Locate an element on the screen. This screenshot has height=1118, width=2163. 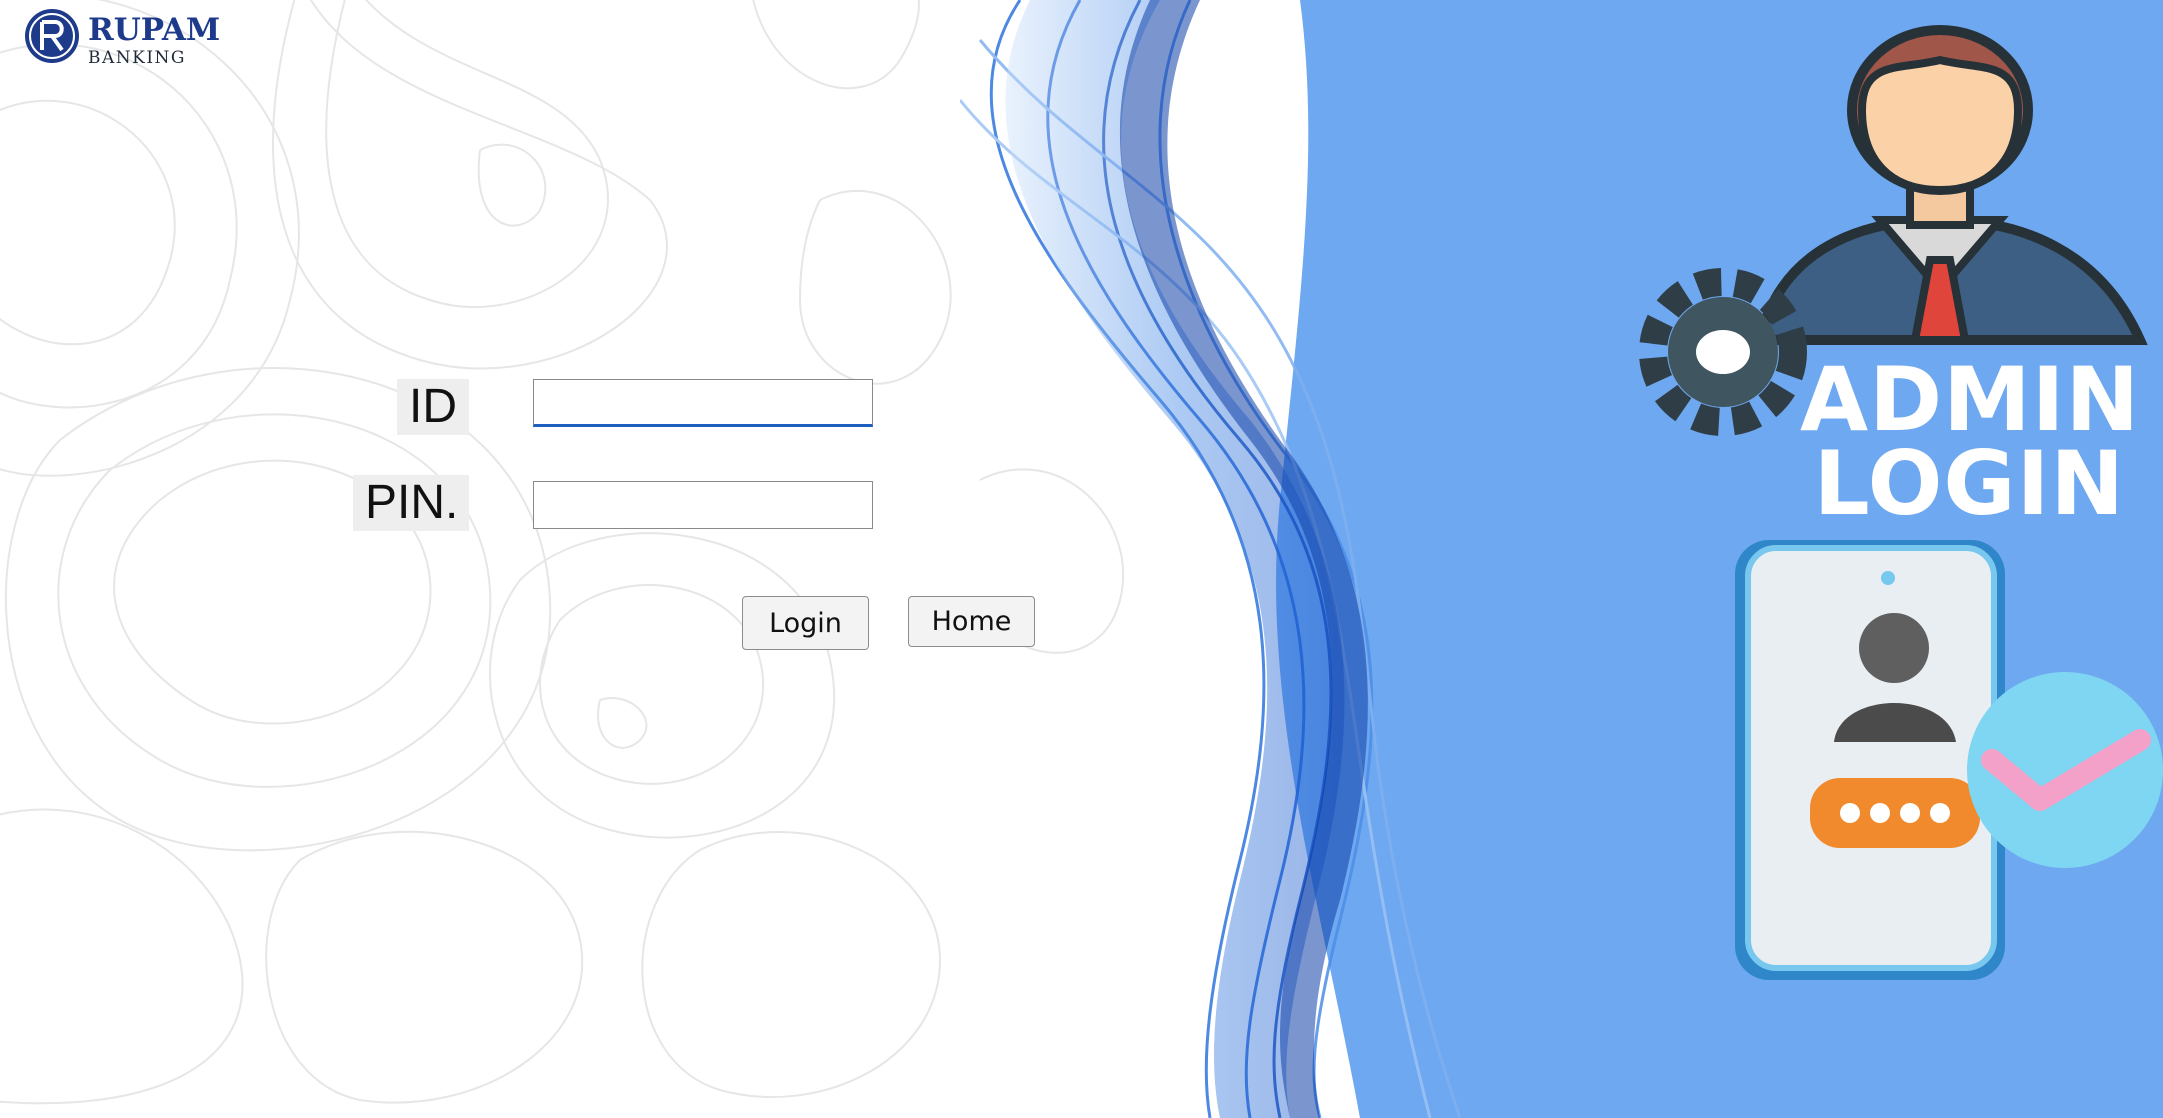
admin-title-line1: ADMIN is located at coordinates (1970, 399).